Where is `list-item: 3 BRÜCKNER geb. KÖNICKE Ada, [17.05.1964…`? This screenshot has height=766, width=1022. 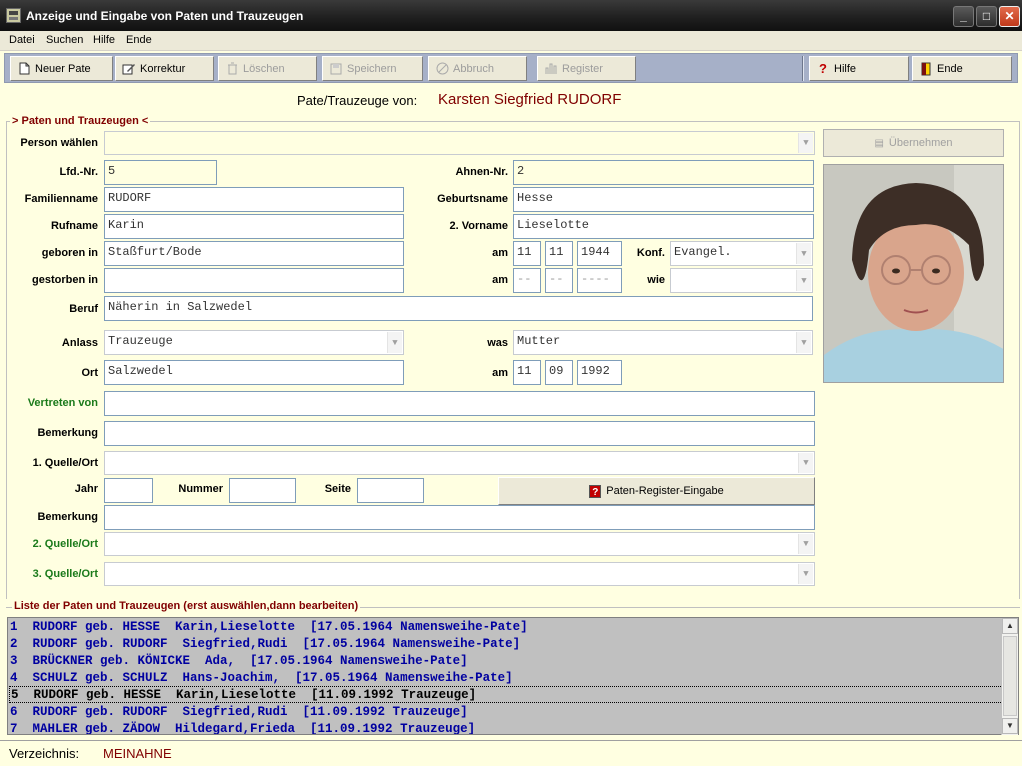
list-item: 3 BRÜCKNER geb. KÖNICKE Ada, [17.05.1964… is located at coordinates (239, 661).